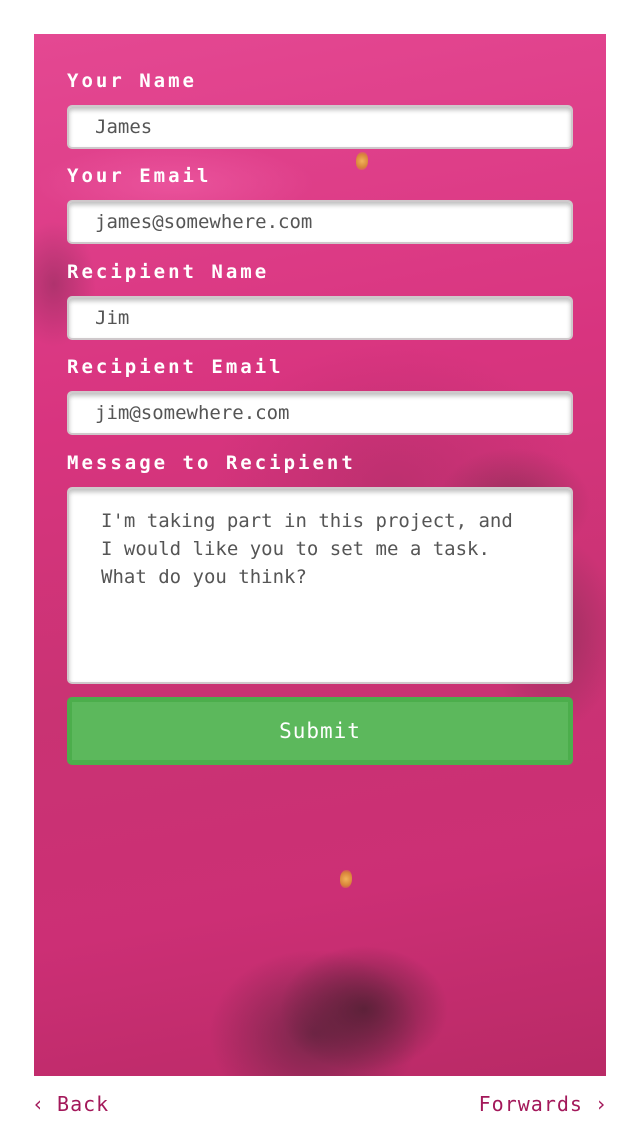  What do you see at coordinates (132, 81) in the screenshot?
I see `your-name-label: Your Name` at bounding box center [132, 81].